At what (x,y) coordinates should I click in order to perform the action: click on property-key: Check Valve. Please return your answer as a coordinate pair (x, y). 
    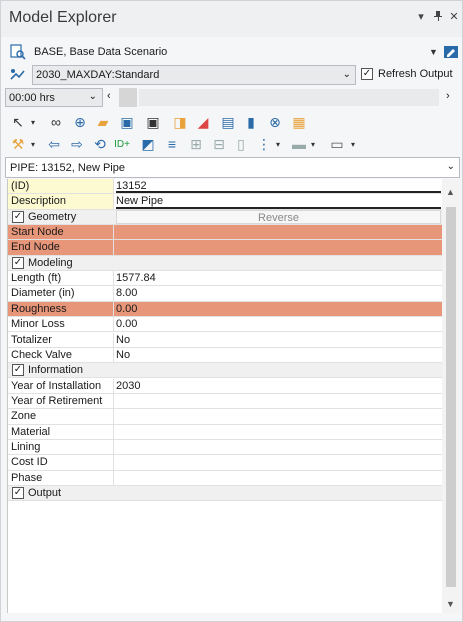
    Looking at the image, I should click on (41, 354).